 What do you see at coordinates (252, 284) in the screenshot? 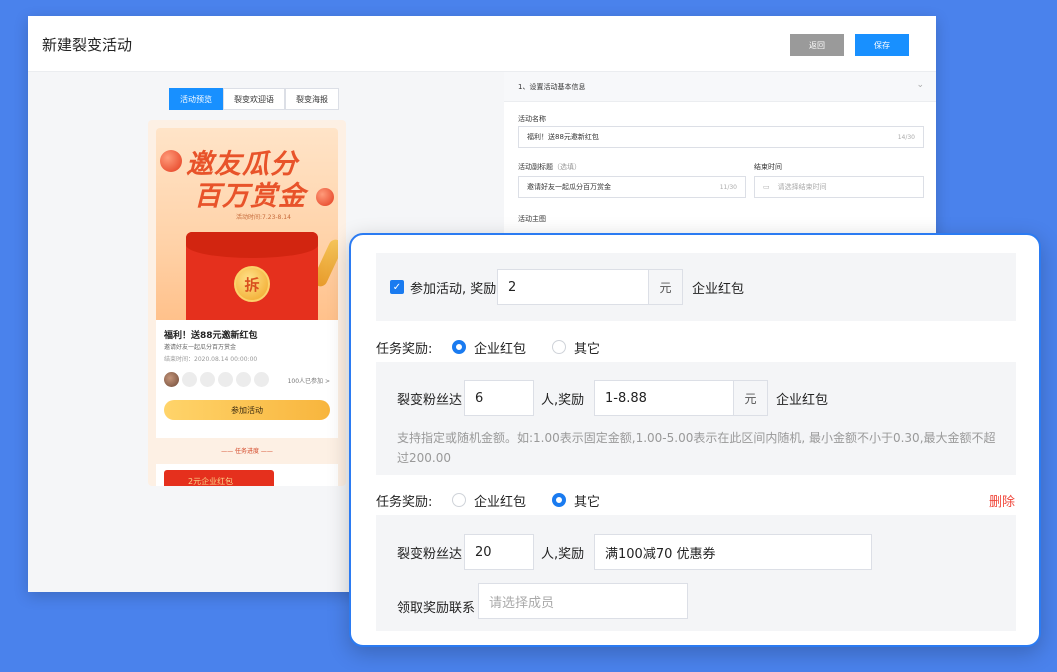
I see `open-coin-icon: 拆` at bounding box center [252, 284].